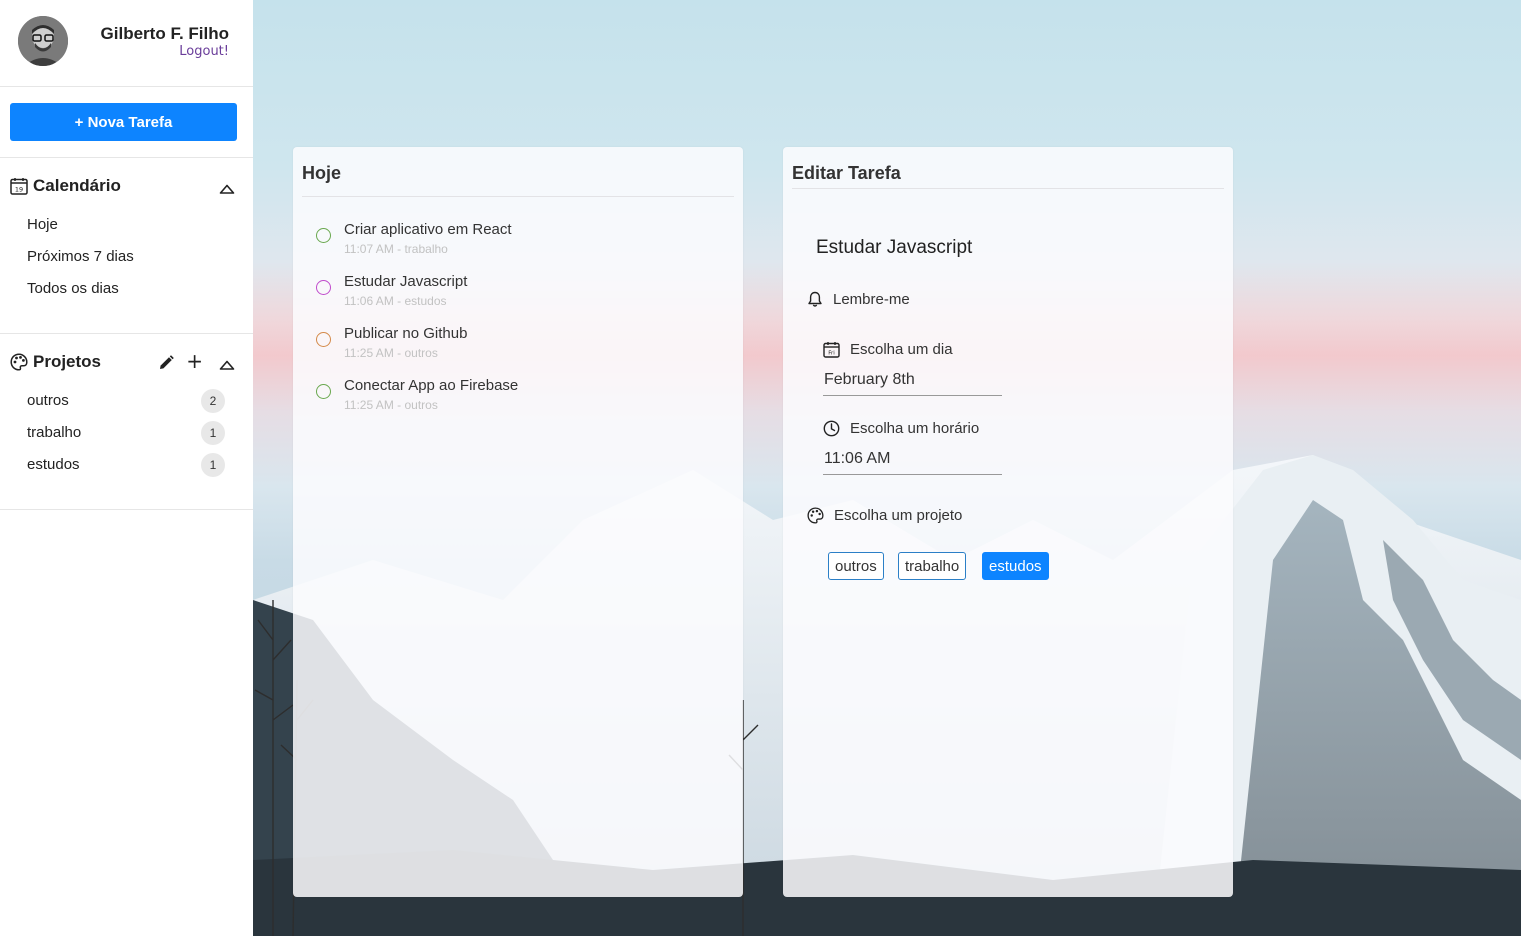 Image resolution: width=1521 pixels, height=936 pixels. I want to click on project-name: trabalho, so click(54, 432).